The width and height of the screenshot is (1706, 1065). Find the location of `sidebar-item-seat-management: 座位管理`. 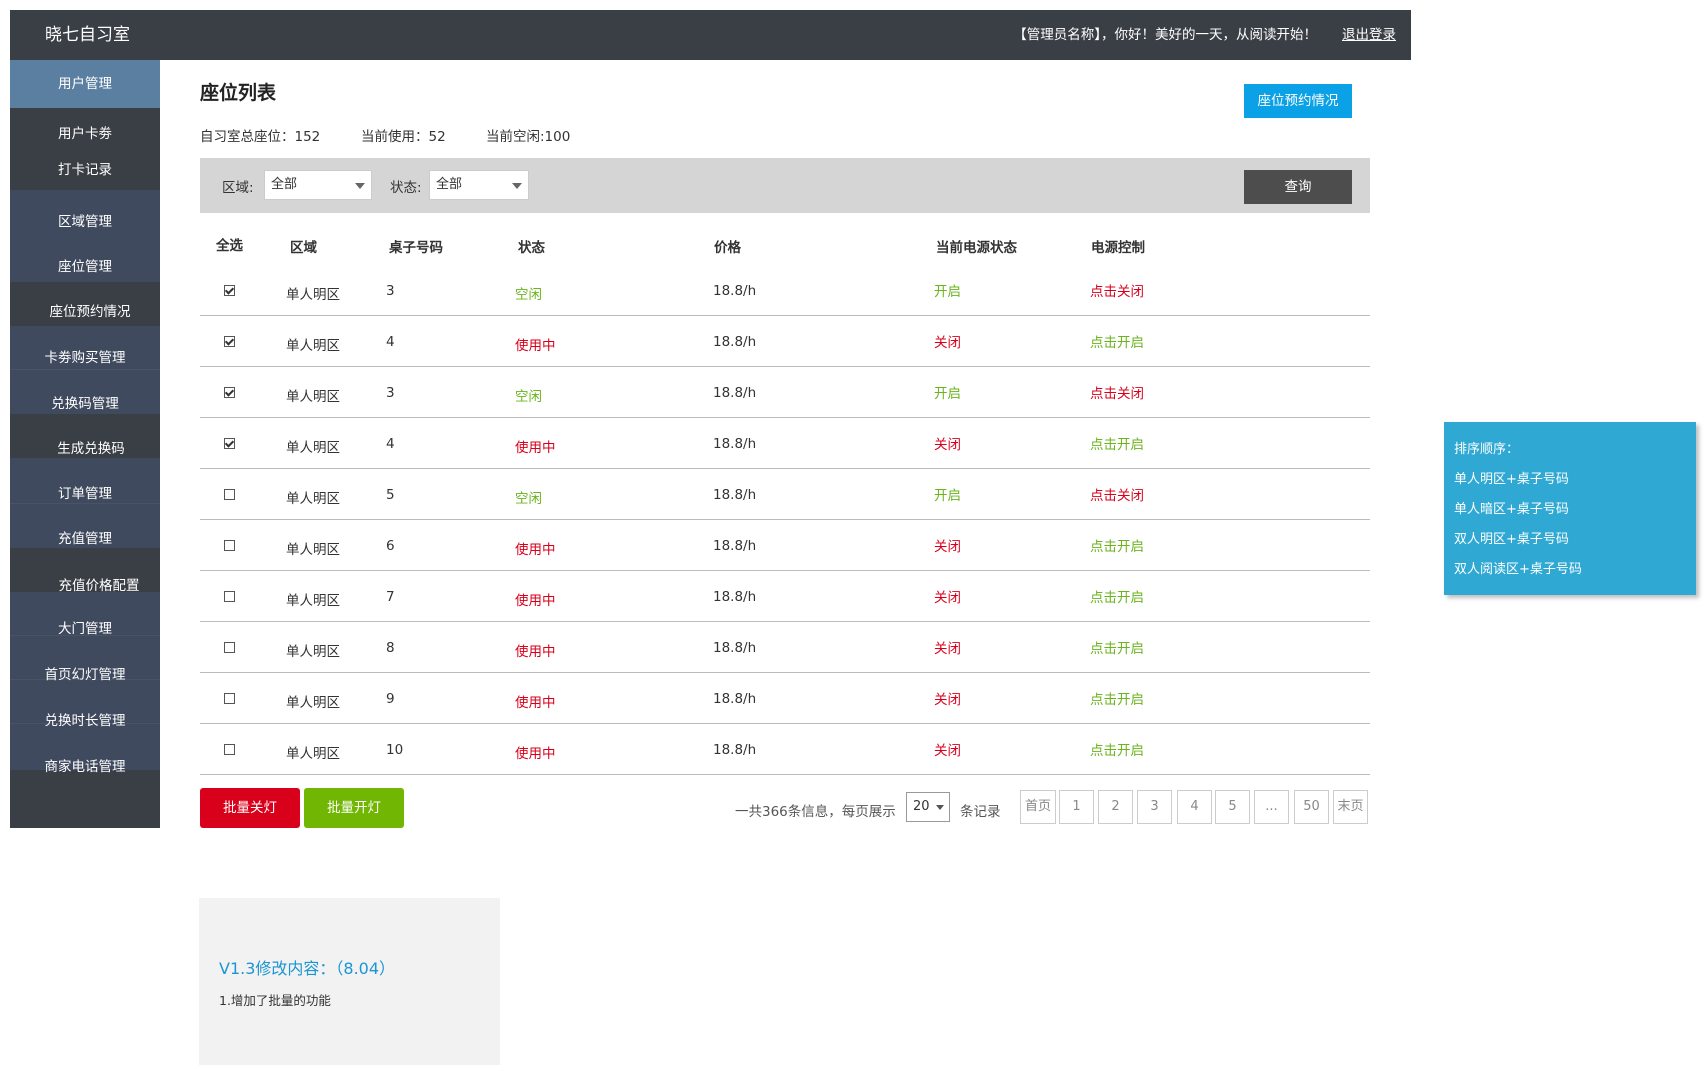

sidebar-item-seat-management: 座位管理 is located at coordinates (85, 265).